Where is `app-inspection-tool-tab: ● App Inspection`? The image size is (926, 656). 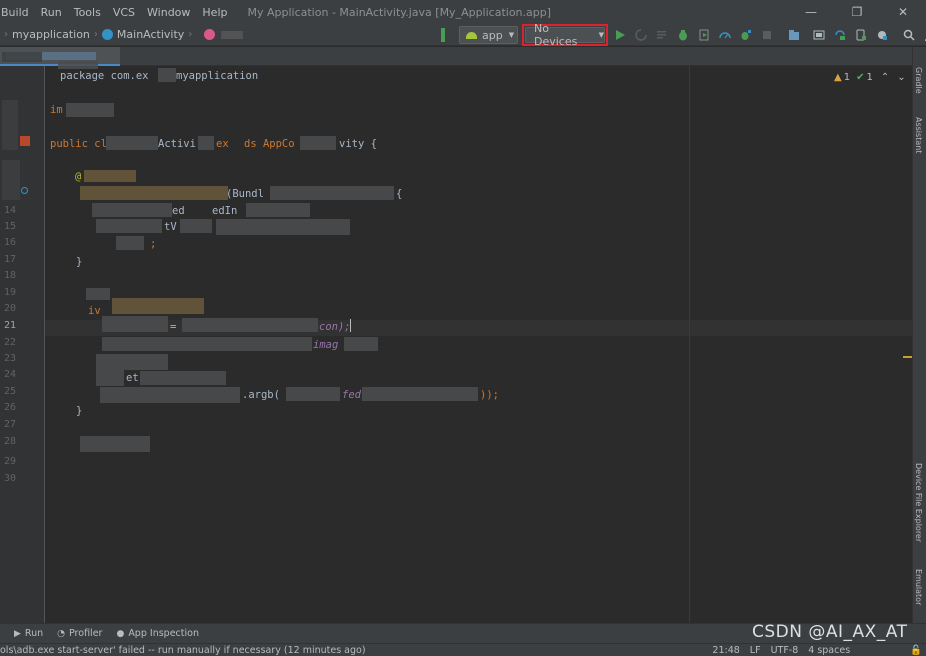
app-inspection-tool-tab: ● App Inspection is located at coordinates (157, 633).